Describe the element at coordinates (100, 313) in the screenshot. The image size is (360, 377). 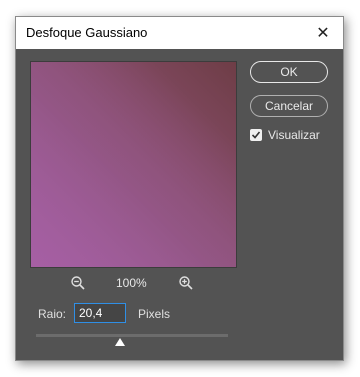
I see `radius-input` at that location.